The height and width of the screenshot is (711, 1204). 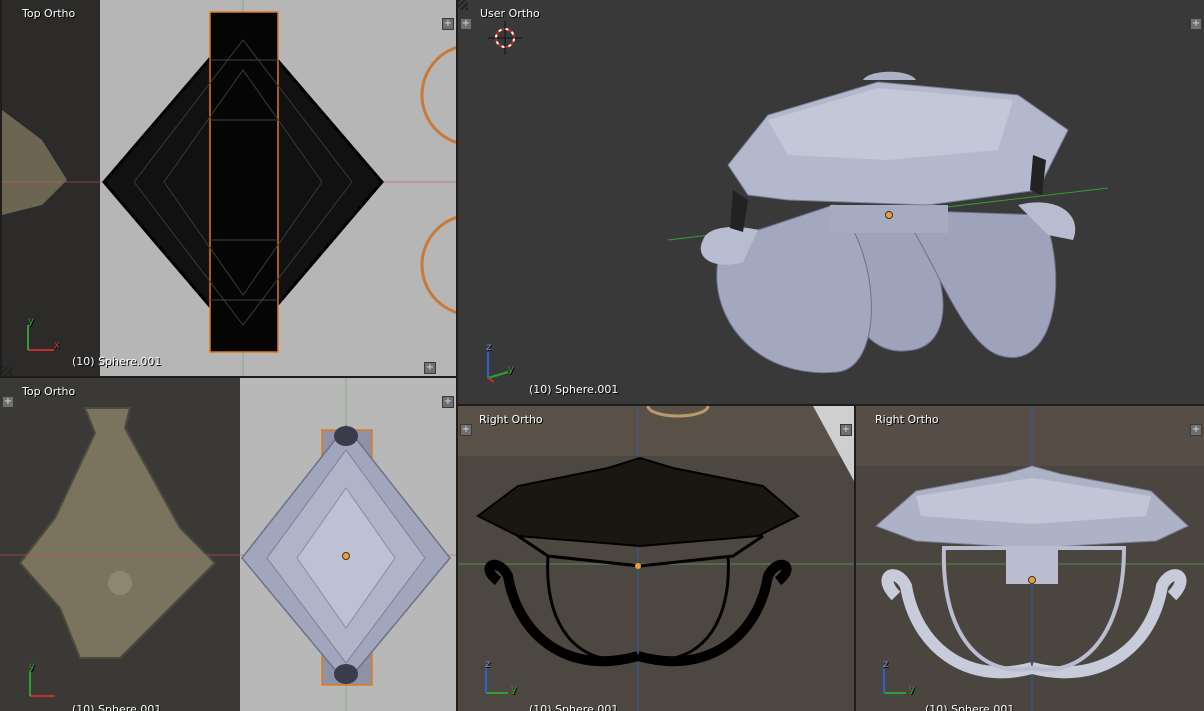 I want to click on 3d-cursor, so click(x=505, y=38).